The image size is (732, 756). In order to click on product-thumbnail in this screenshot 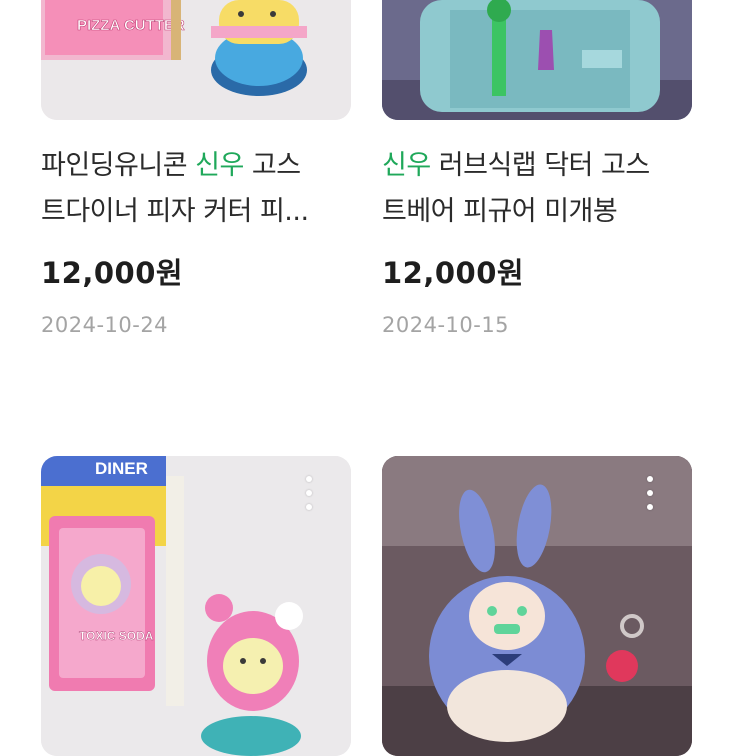, I will do `click(537, 60)`.